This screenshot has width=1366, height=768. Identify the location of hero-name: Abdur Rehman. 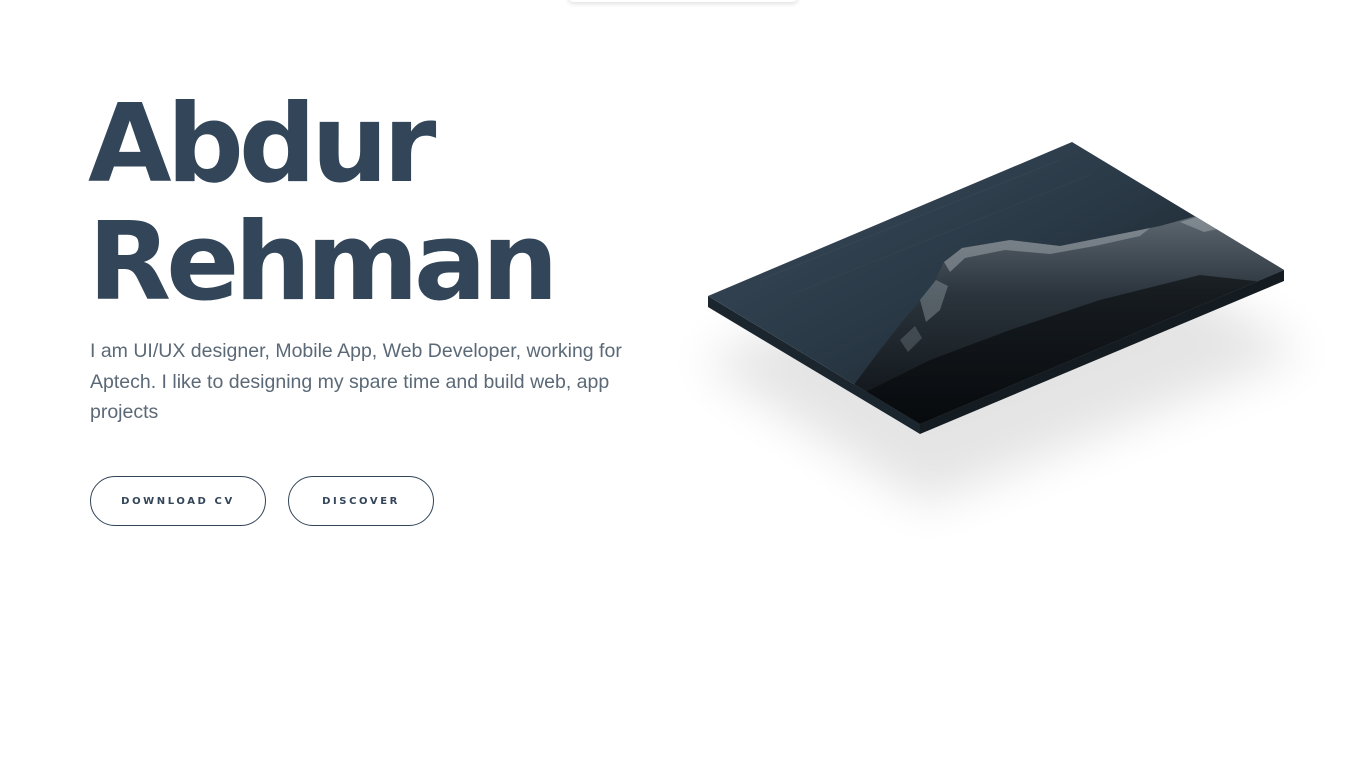
(323, 203).